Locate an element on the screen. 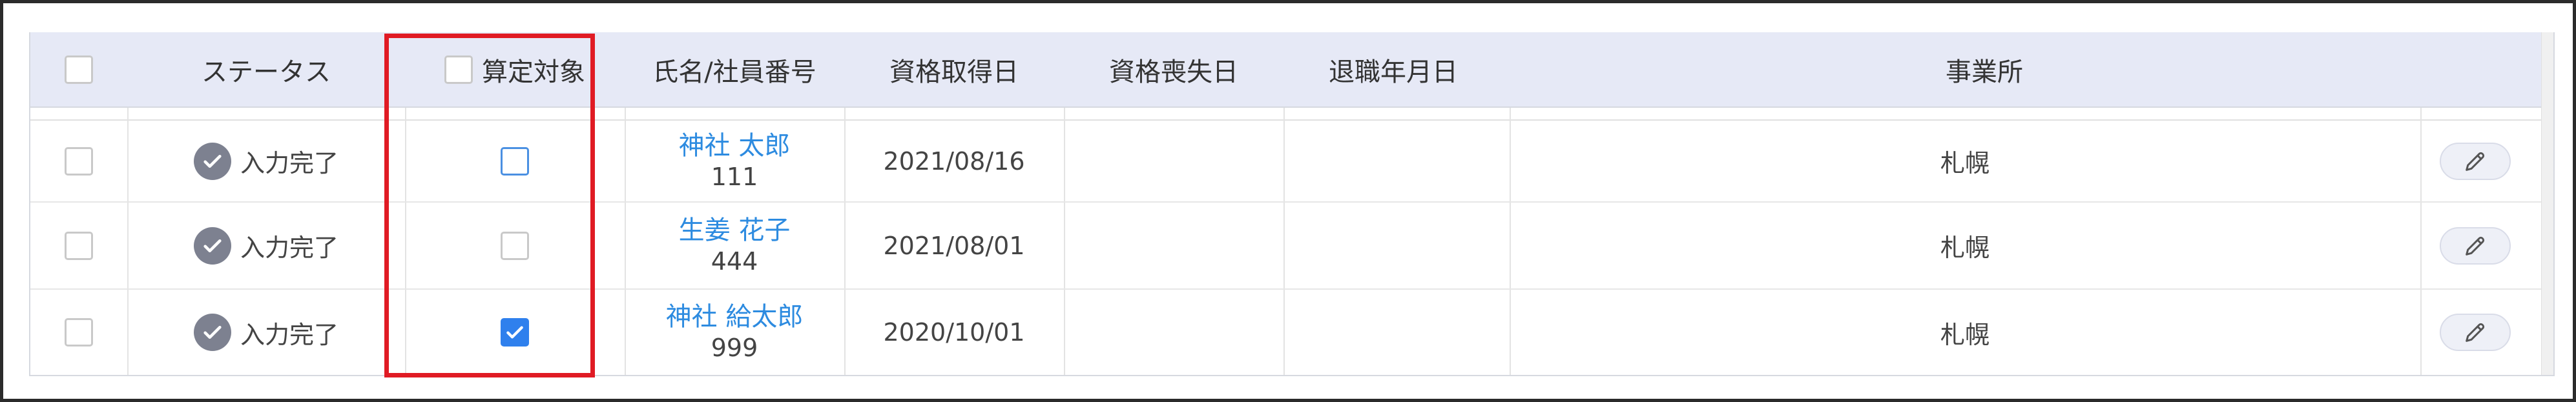  employee-number: 444 is located at coordinates (734, 261).